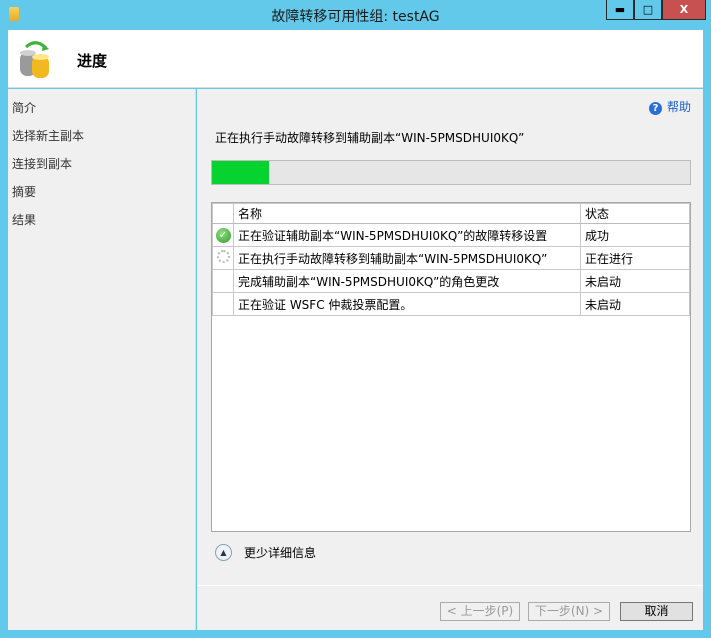 This screenshot has width=711, height=638. I want to click on progress-fill, so click(241, 172).